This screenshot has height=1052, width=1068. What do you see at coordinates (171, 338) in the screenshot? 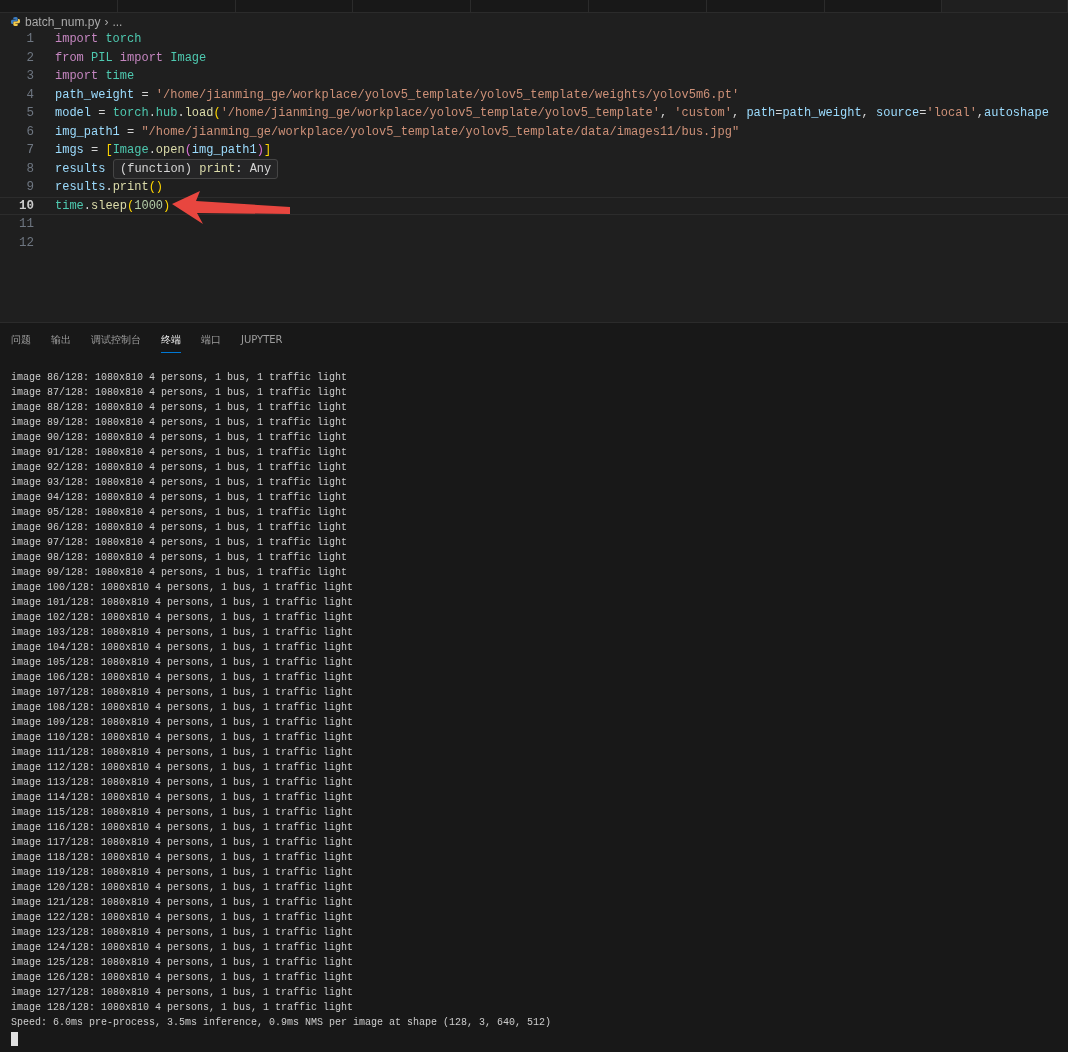
I see `panel-tab: 终端` at bounding box center [171, 338].